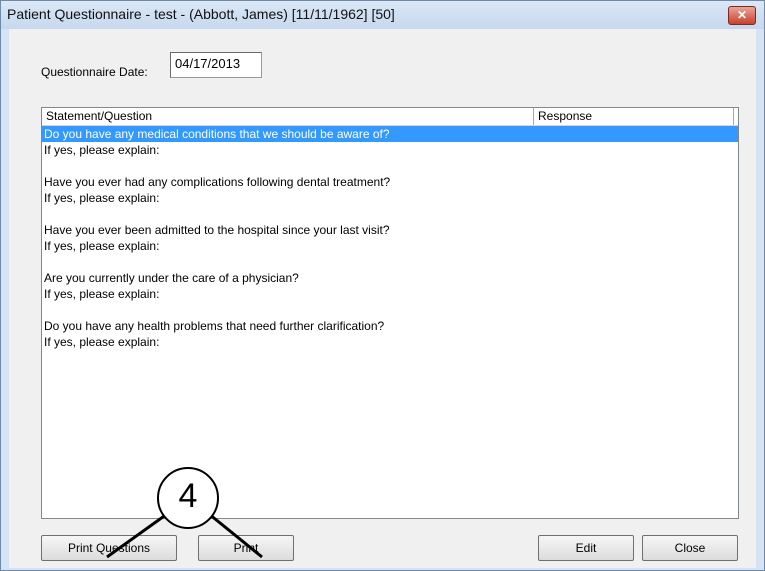 This screenshot has height=571, width=765. I want to click on print-questions-button: Print Questions, so click(109, 548).